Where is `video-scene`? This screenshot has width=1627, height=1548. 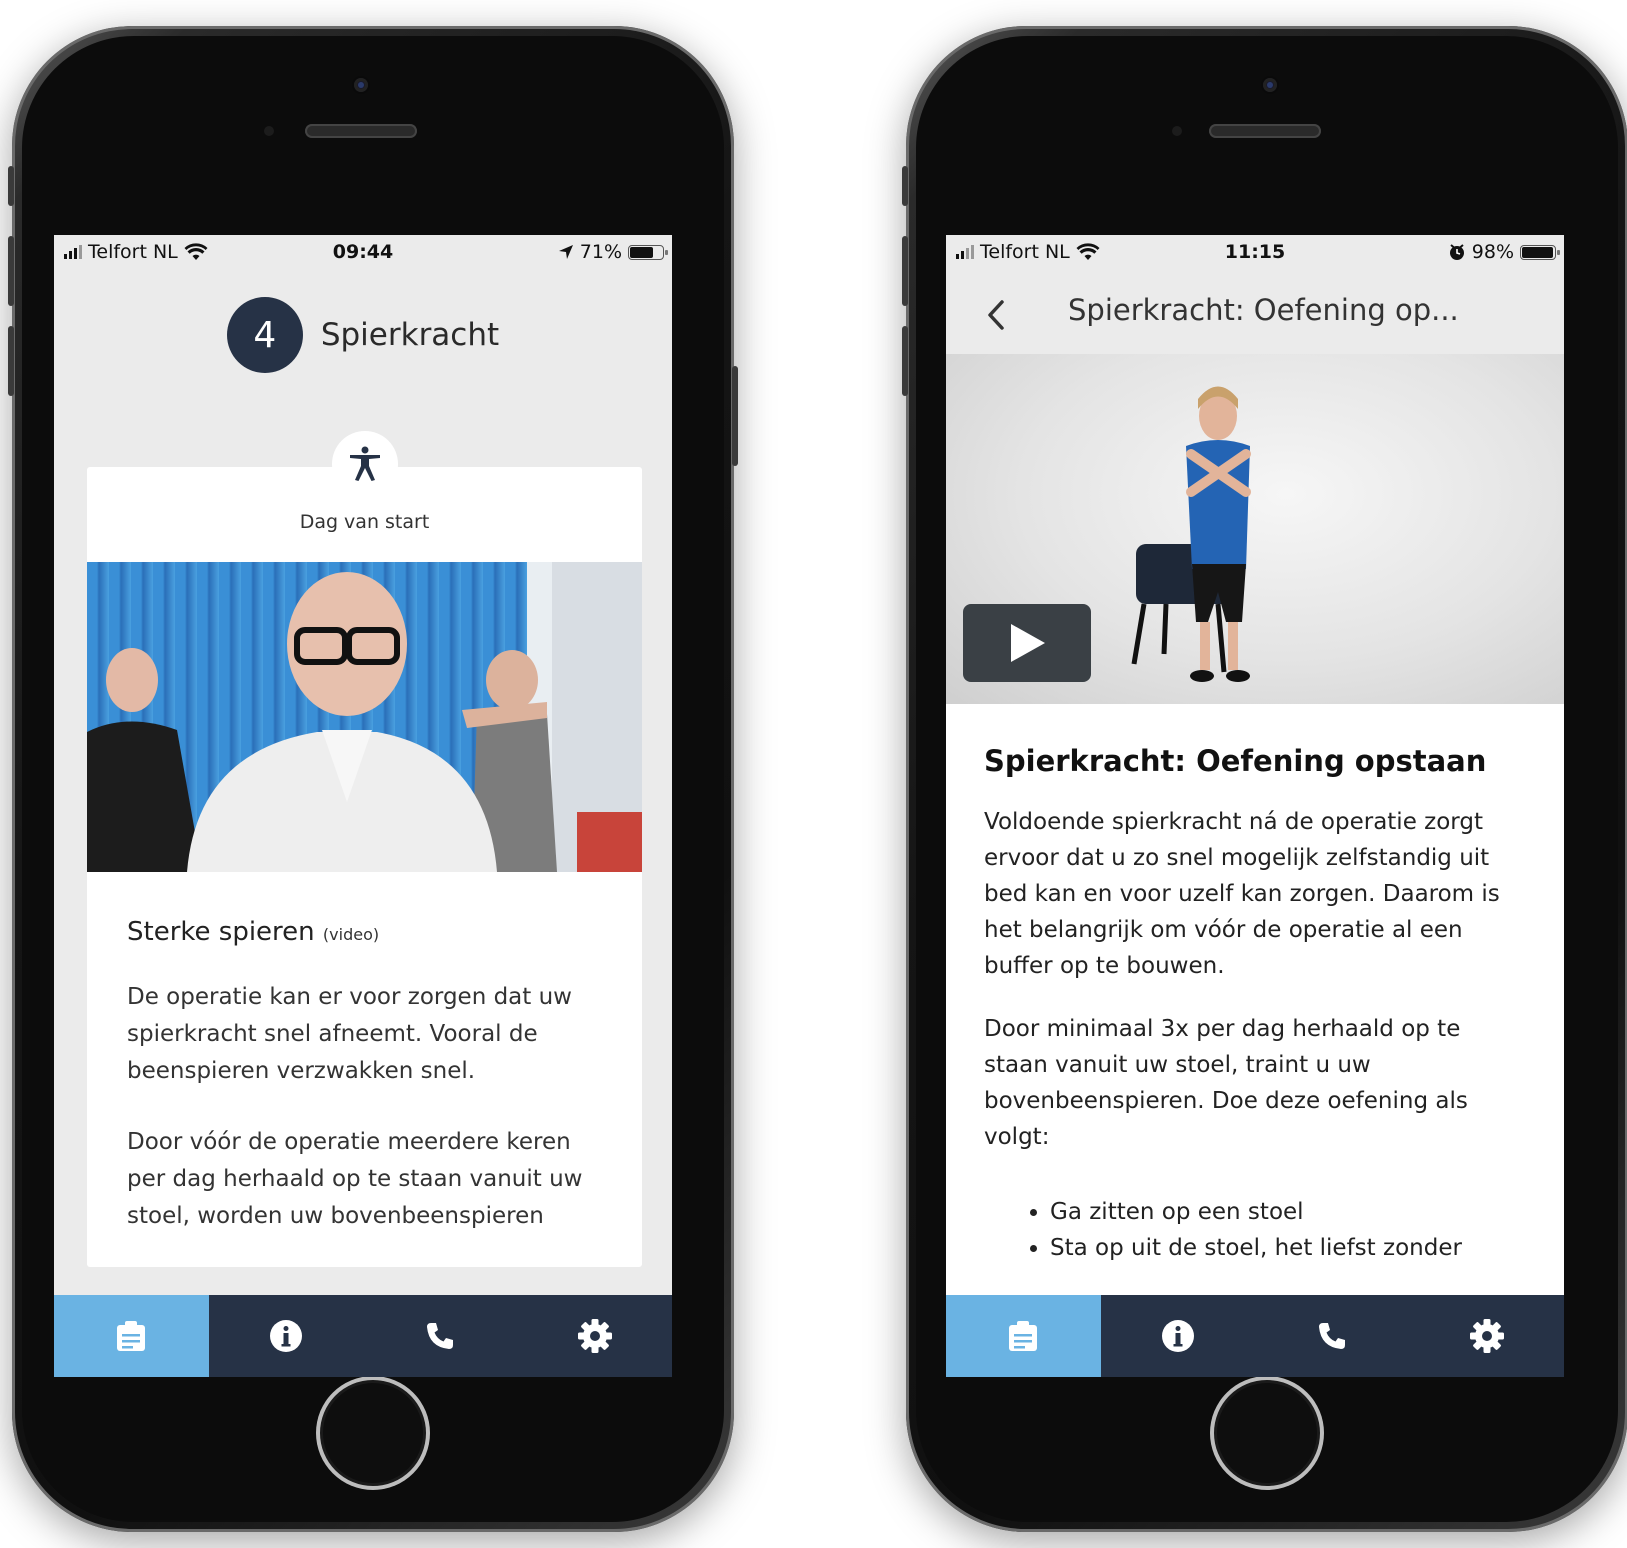 video-scene is located at coordinates (364, 717).